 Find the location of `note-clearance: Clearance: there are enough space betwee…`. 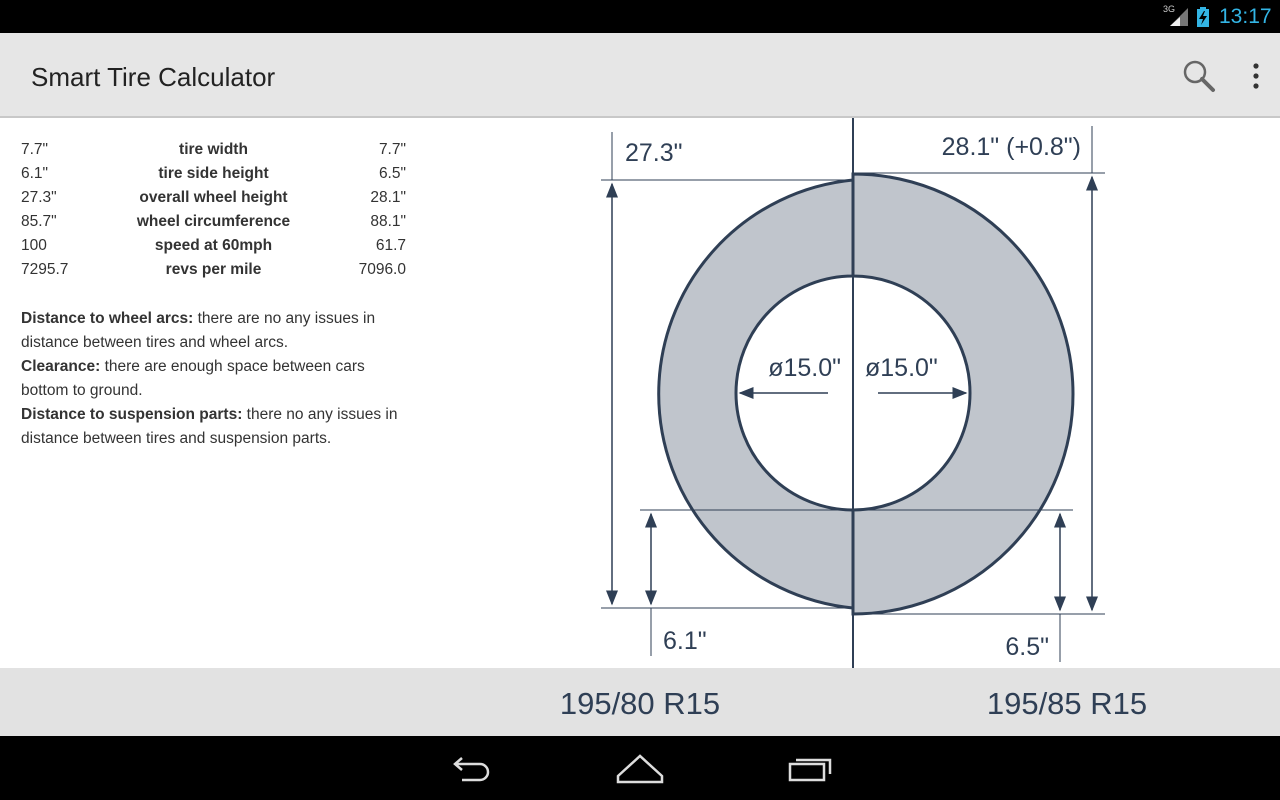

note-clearance: Clearance: there are enough space betwee… is located at coordinates (213, 379).